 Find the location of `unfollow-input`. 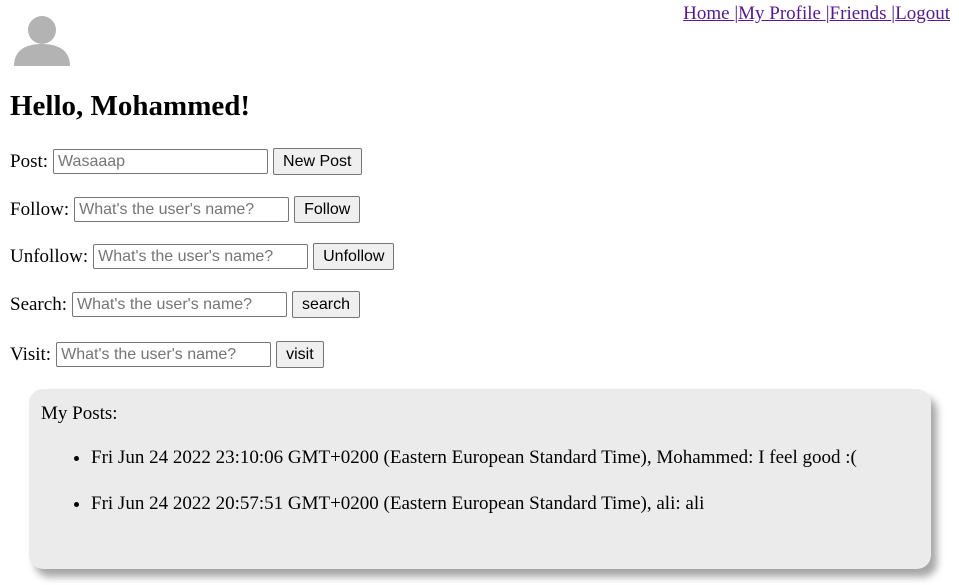

unfollow-input is located at coordinates (201, 256).